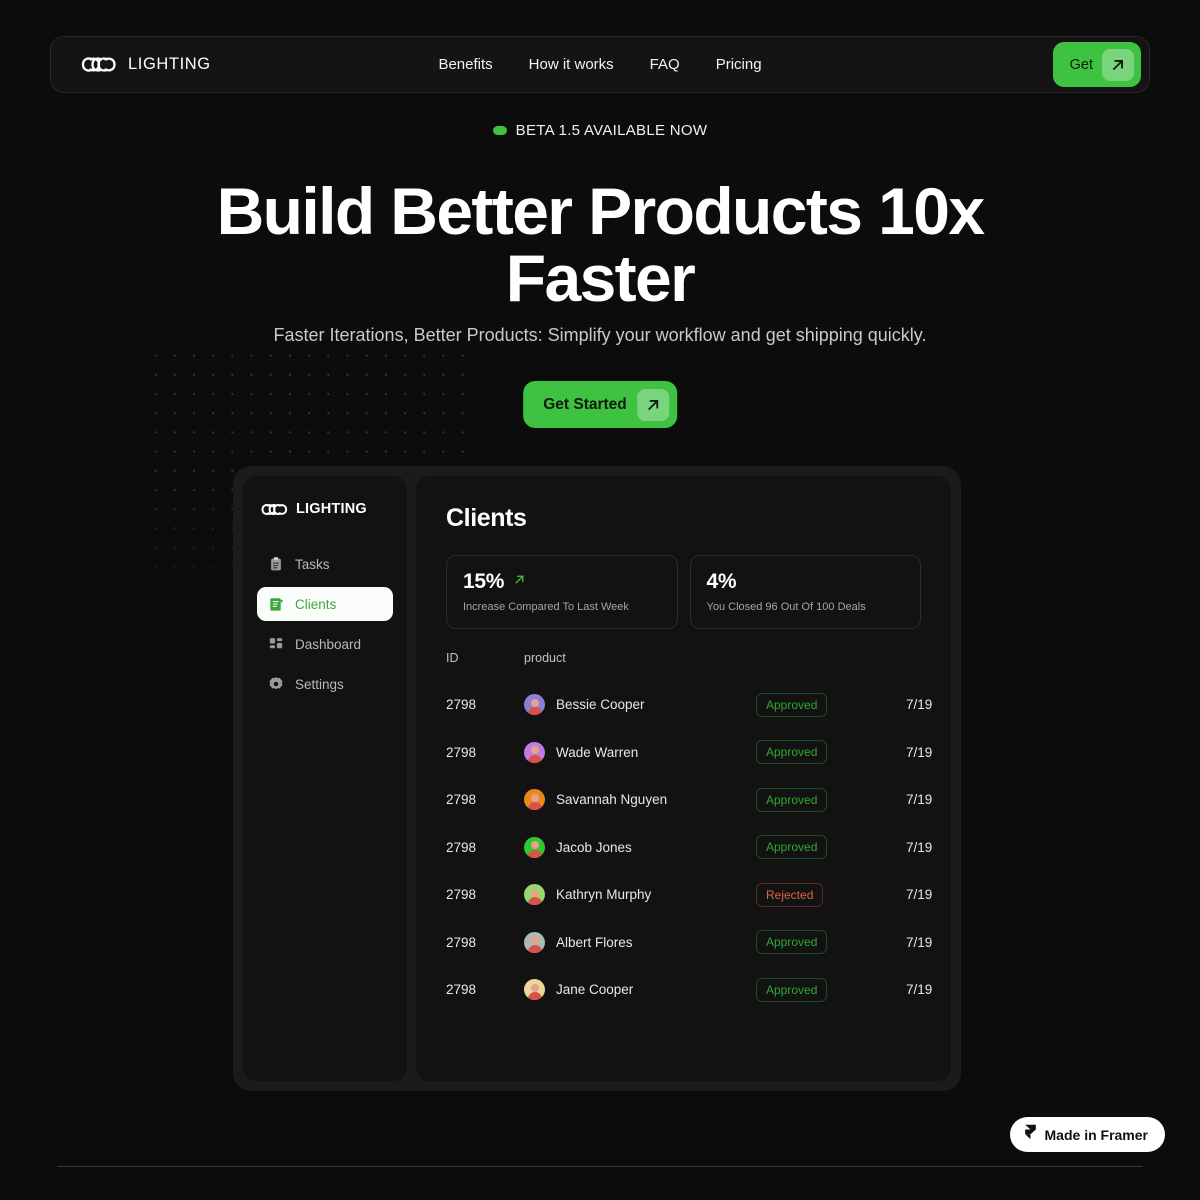 The height and width of the screenshot is (1200, 1200). What do you see at coordinates (275, 564) in the screenshot?
I see `clipboard-icon` at bounding box center [275, 564].